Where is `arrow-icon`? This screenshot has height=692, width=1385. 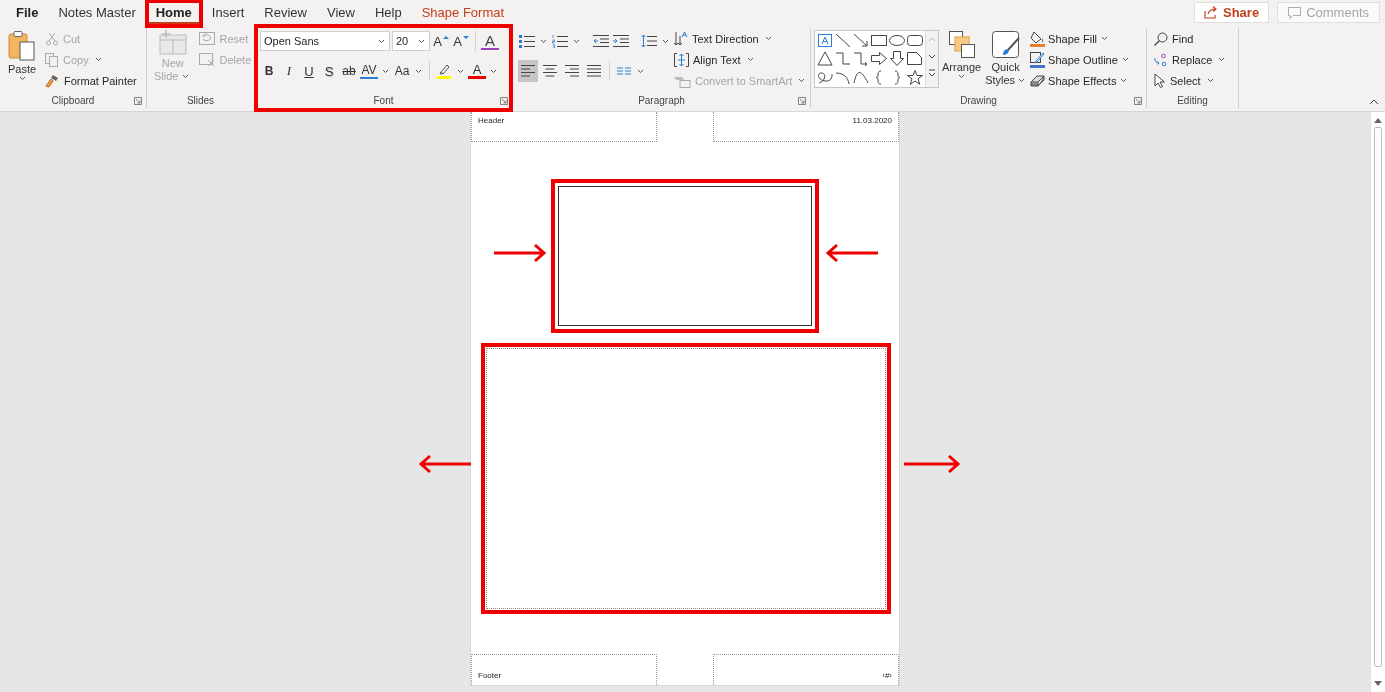
arrow-icon is located at coordinates (861, 40).